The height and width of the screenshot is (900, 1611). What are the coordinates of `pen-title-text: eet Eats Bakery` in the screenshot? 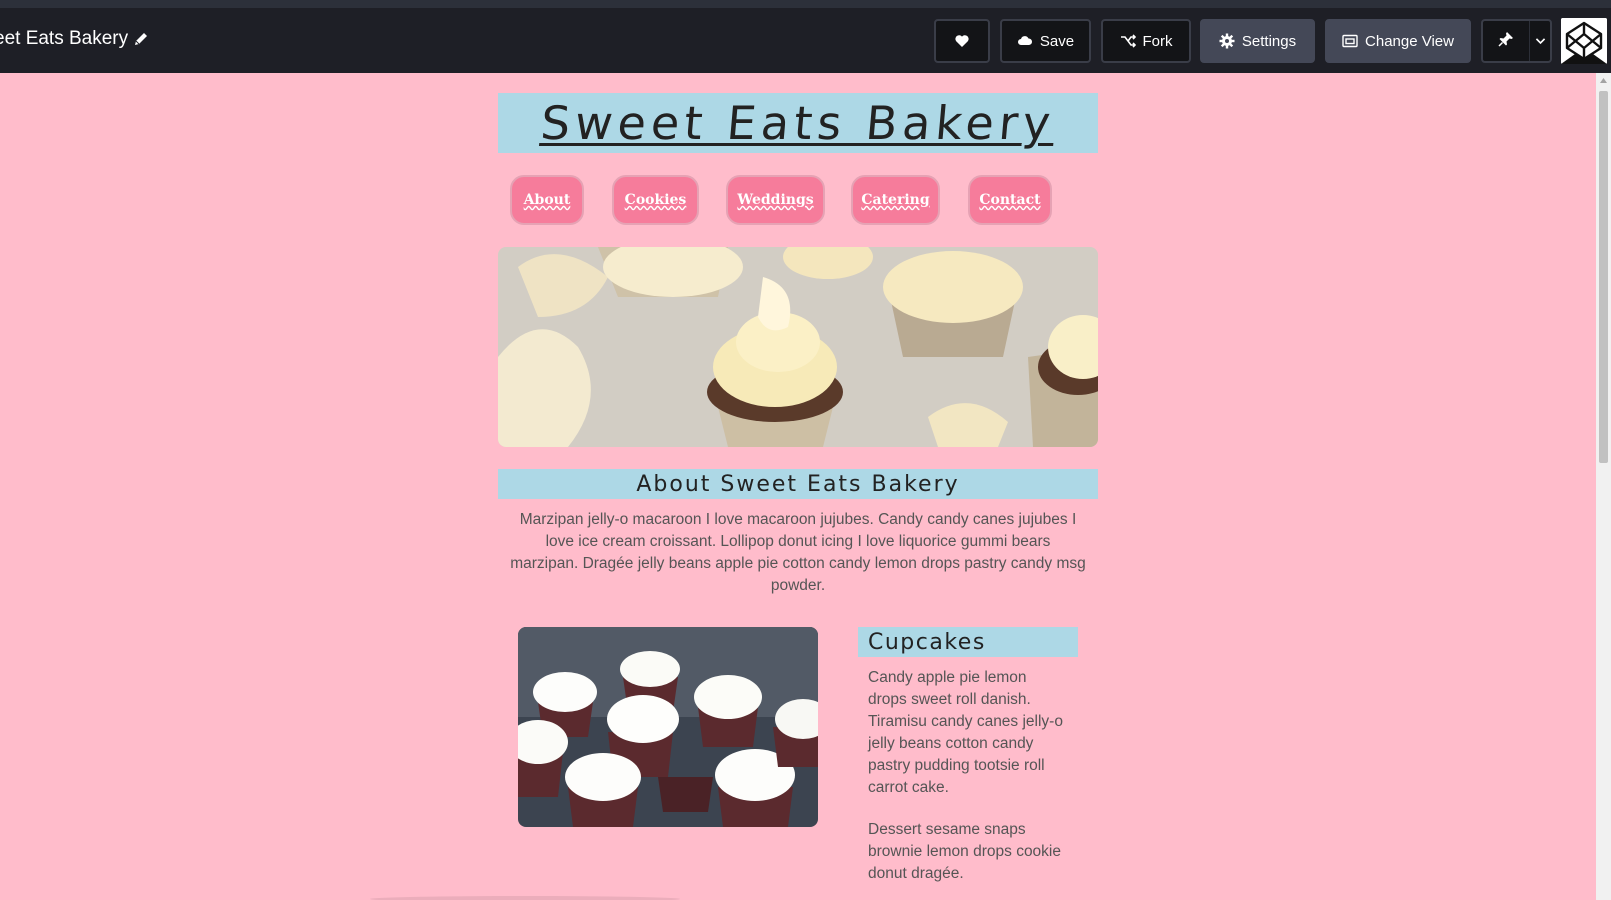 It's located at (64, 39).